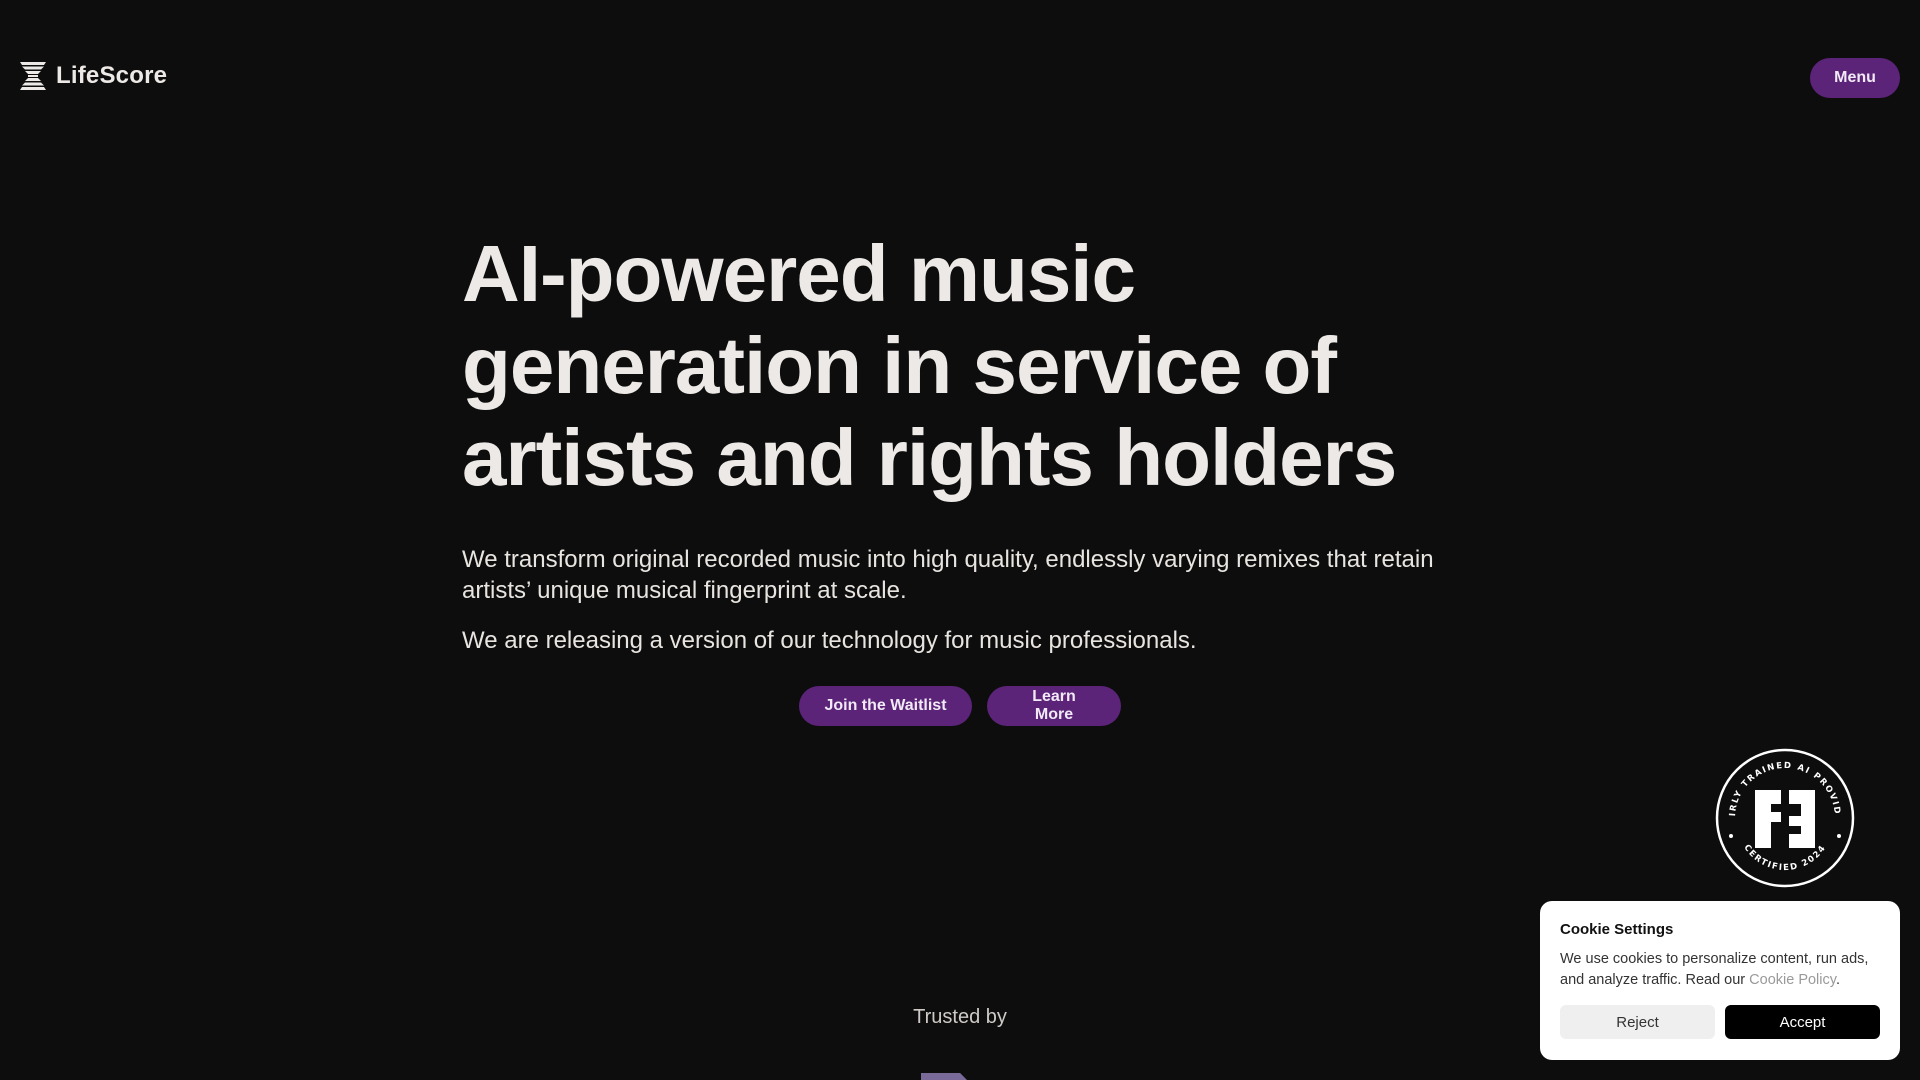 This screenshot has height=1080, width=1920. What do you see at coordinates (1802, 1022) in the screenshot?
I see `accept-cookies-button: Accept` at bounding box center [1802, 1022].